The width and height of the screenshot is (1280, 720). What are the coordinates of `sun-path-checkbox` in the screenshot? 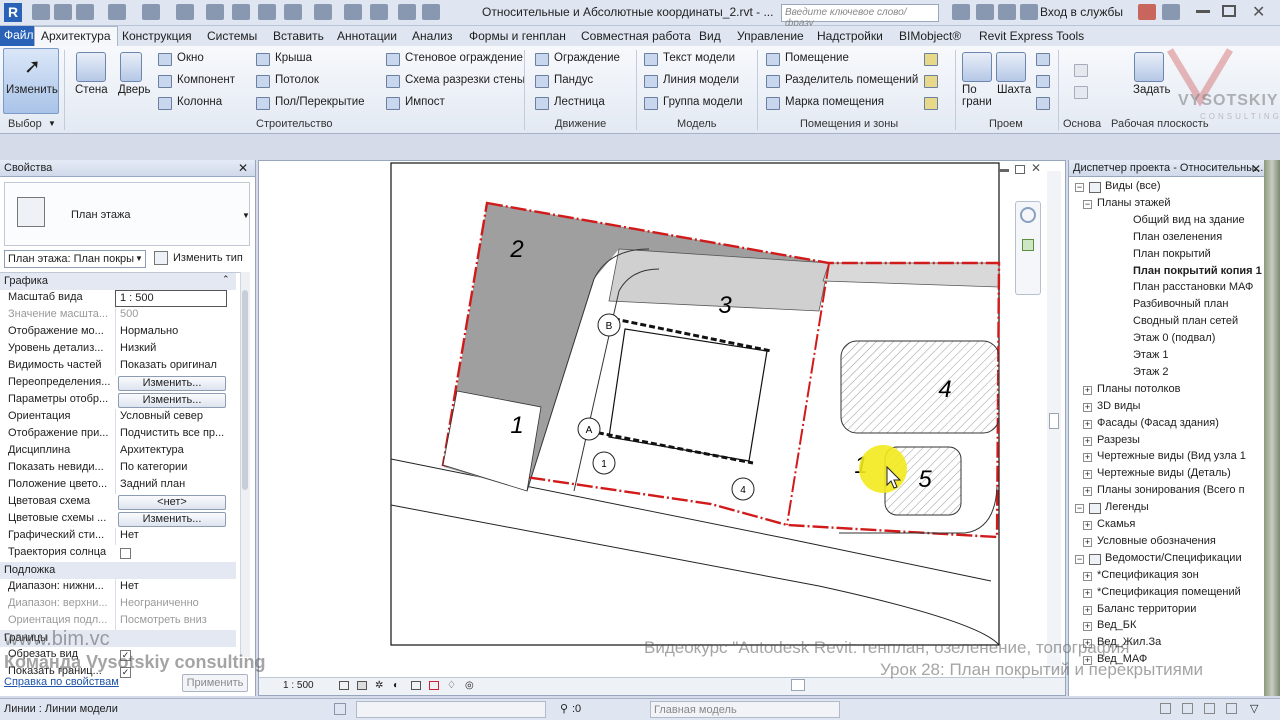 It's located at (125, 553).